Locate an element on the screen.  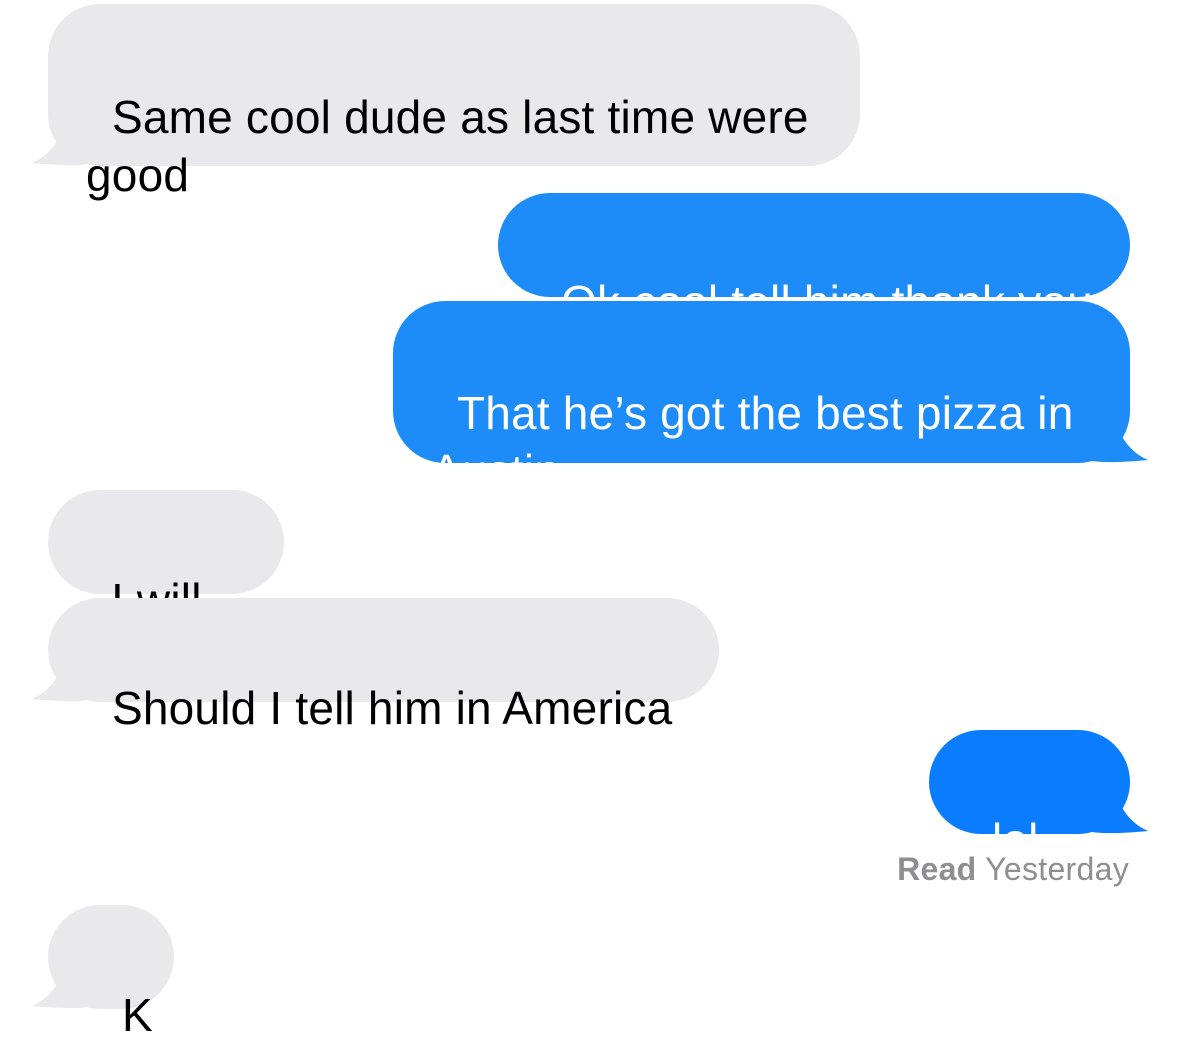
message-text: That he’s got the best pizza in Austin is located at coordinates (752, 442).